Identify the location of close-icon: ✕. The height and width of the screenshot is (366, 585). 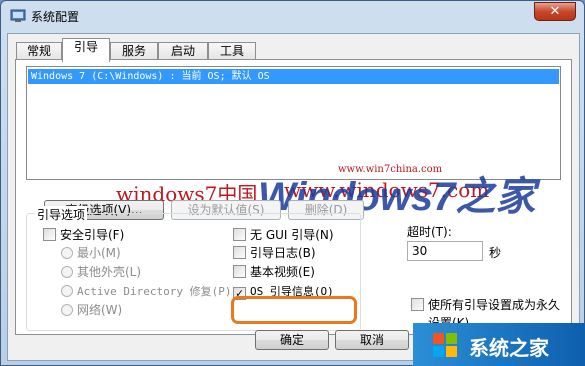
(555, 11).